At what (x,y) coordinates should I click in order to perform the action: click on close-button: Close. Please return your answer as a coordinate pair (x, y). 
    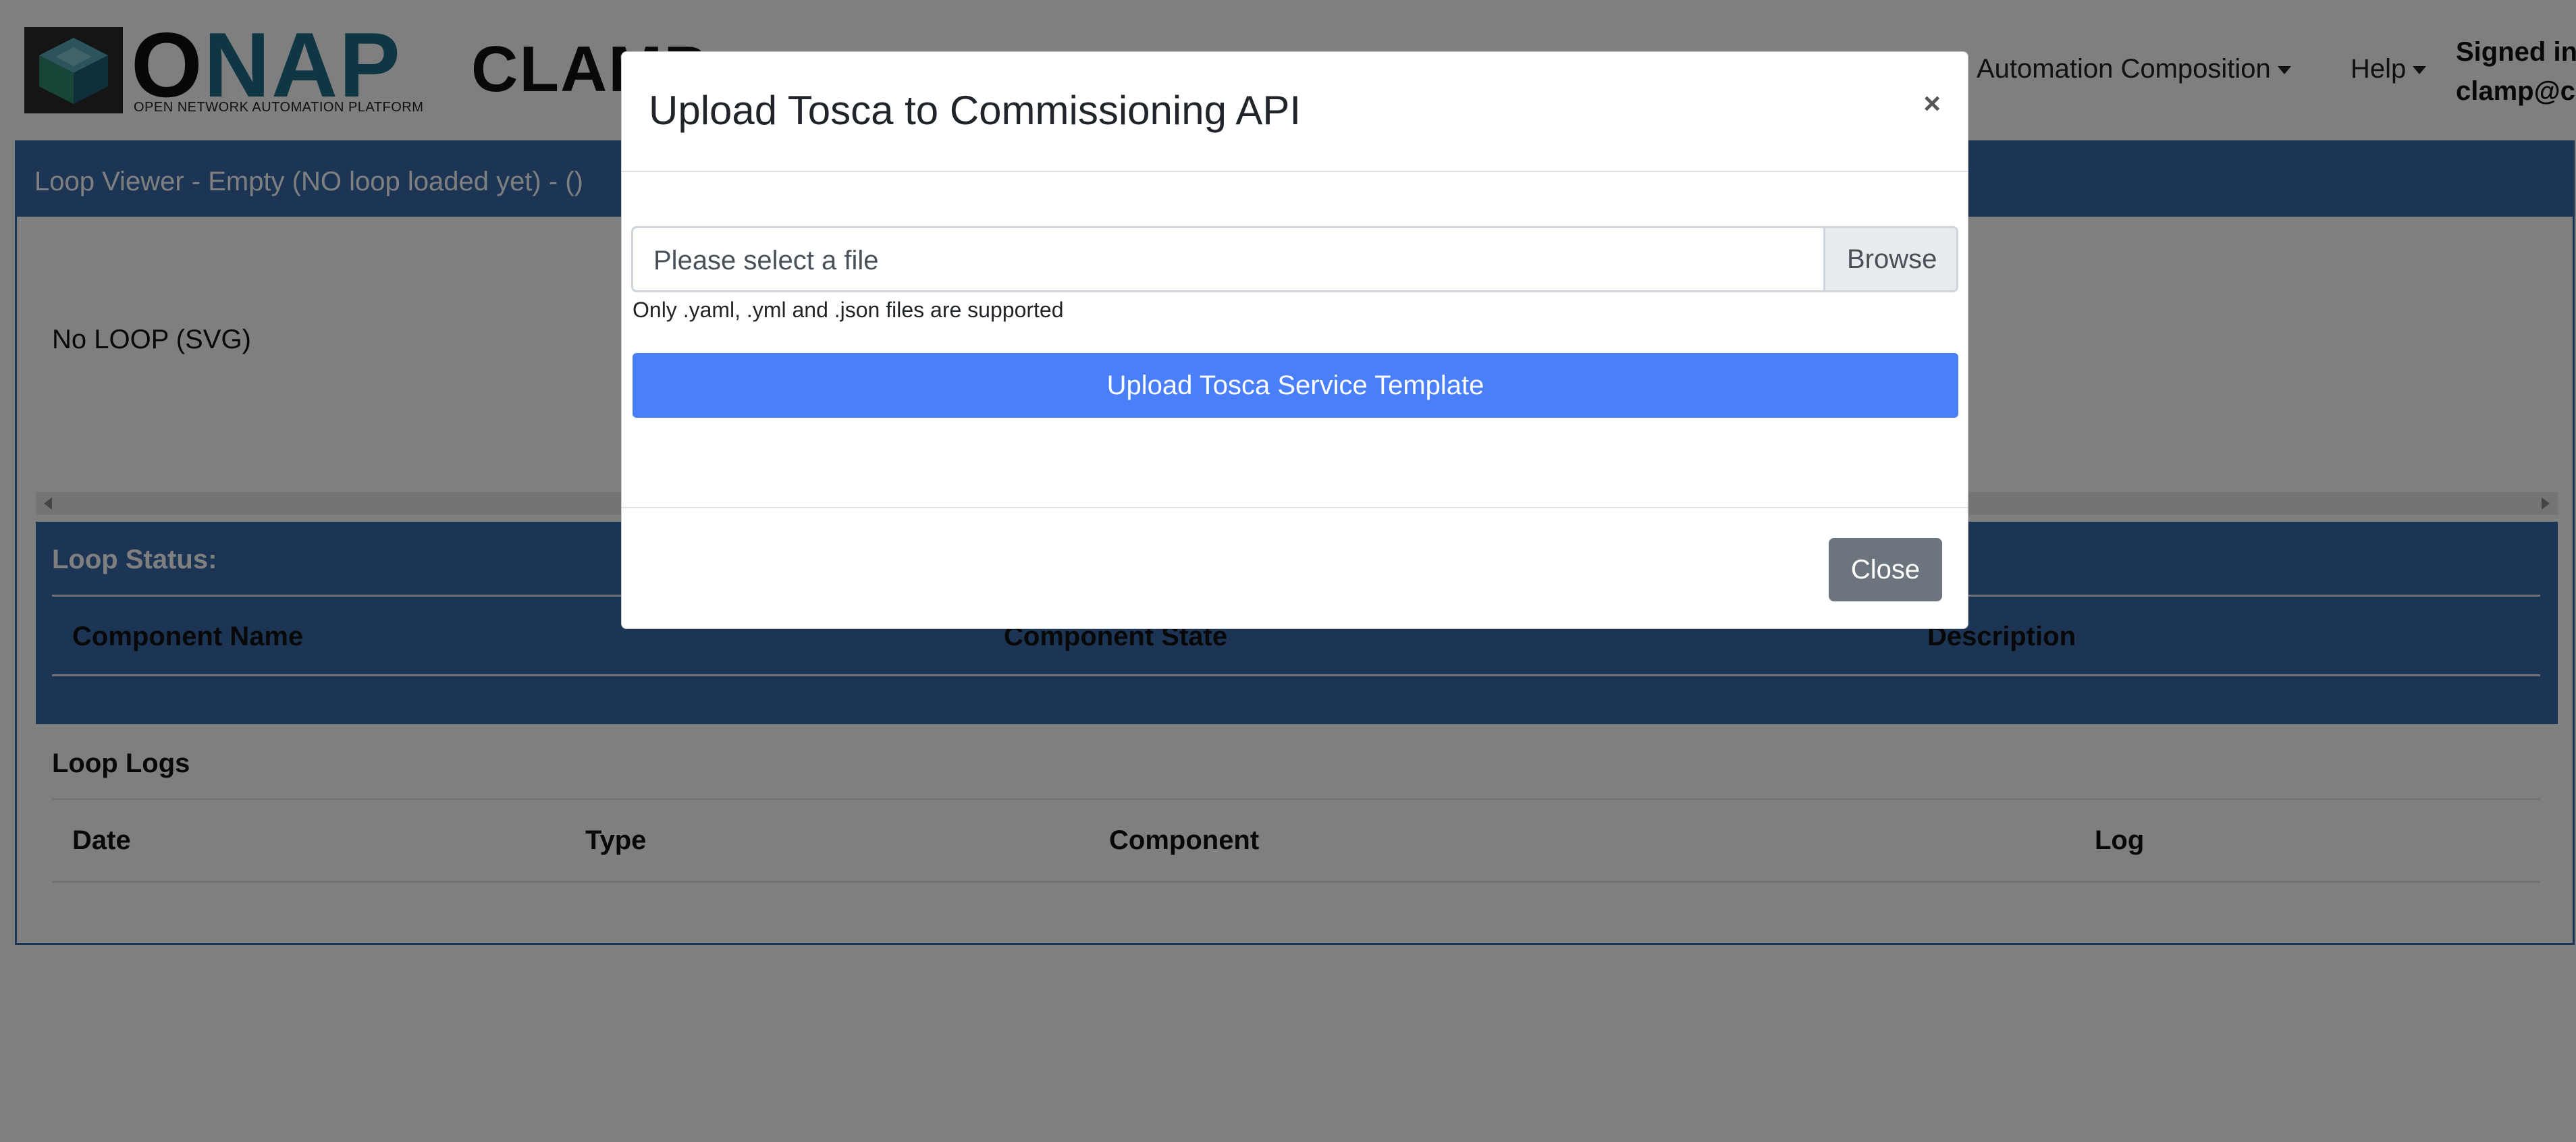
    Looking at the image, I should click on (1885, 569).